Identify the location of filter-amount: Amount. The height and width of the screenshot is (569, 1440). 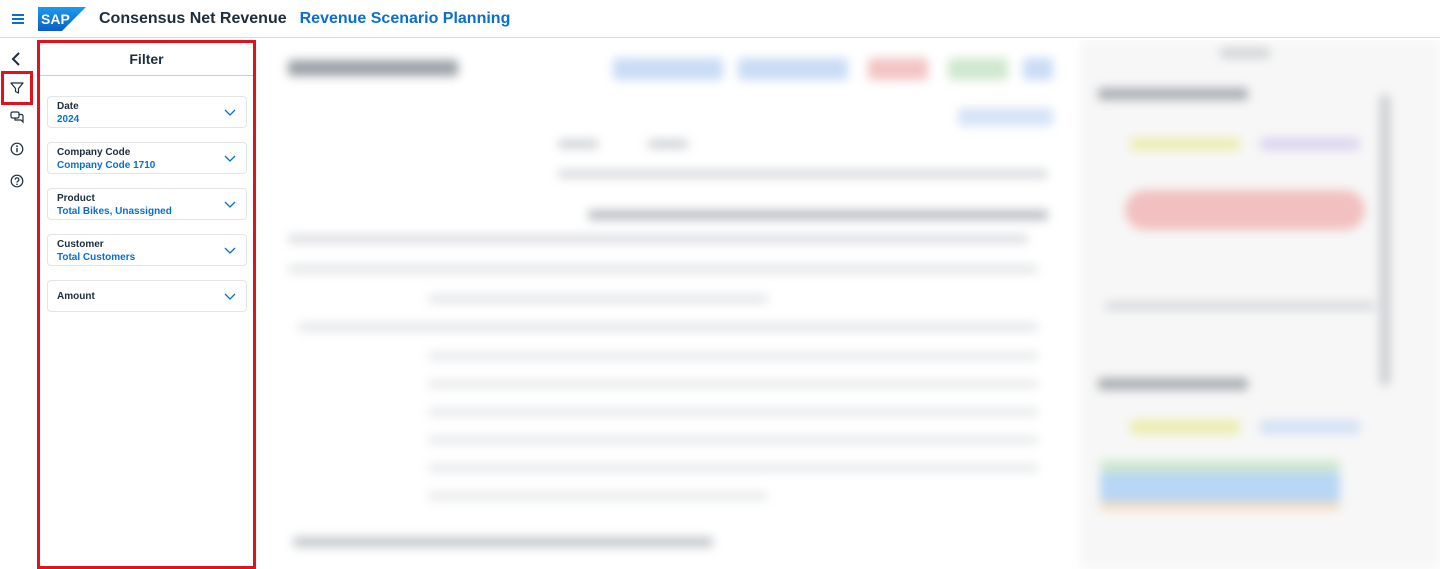
(147, 296).